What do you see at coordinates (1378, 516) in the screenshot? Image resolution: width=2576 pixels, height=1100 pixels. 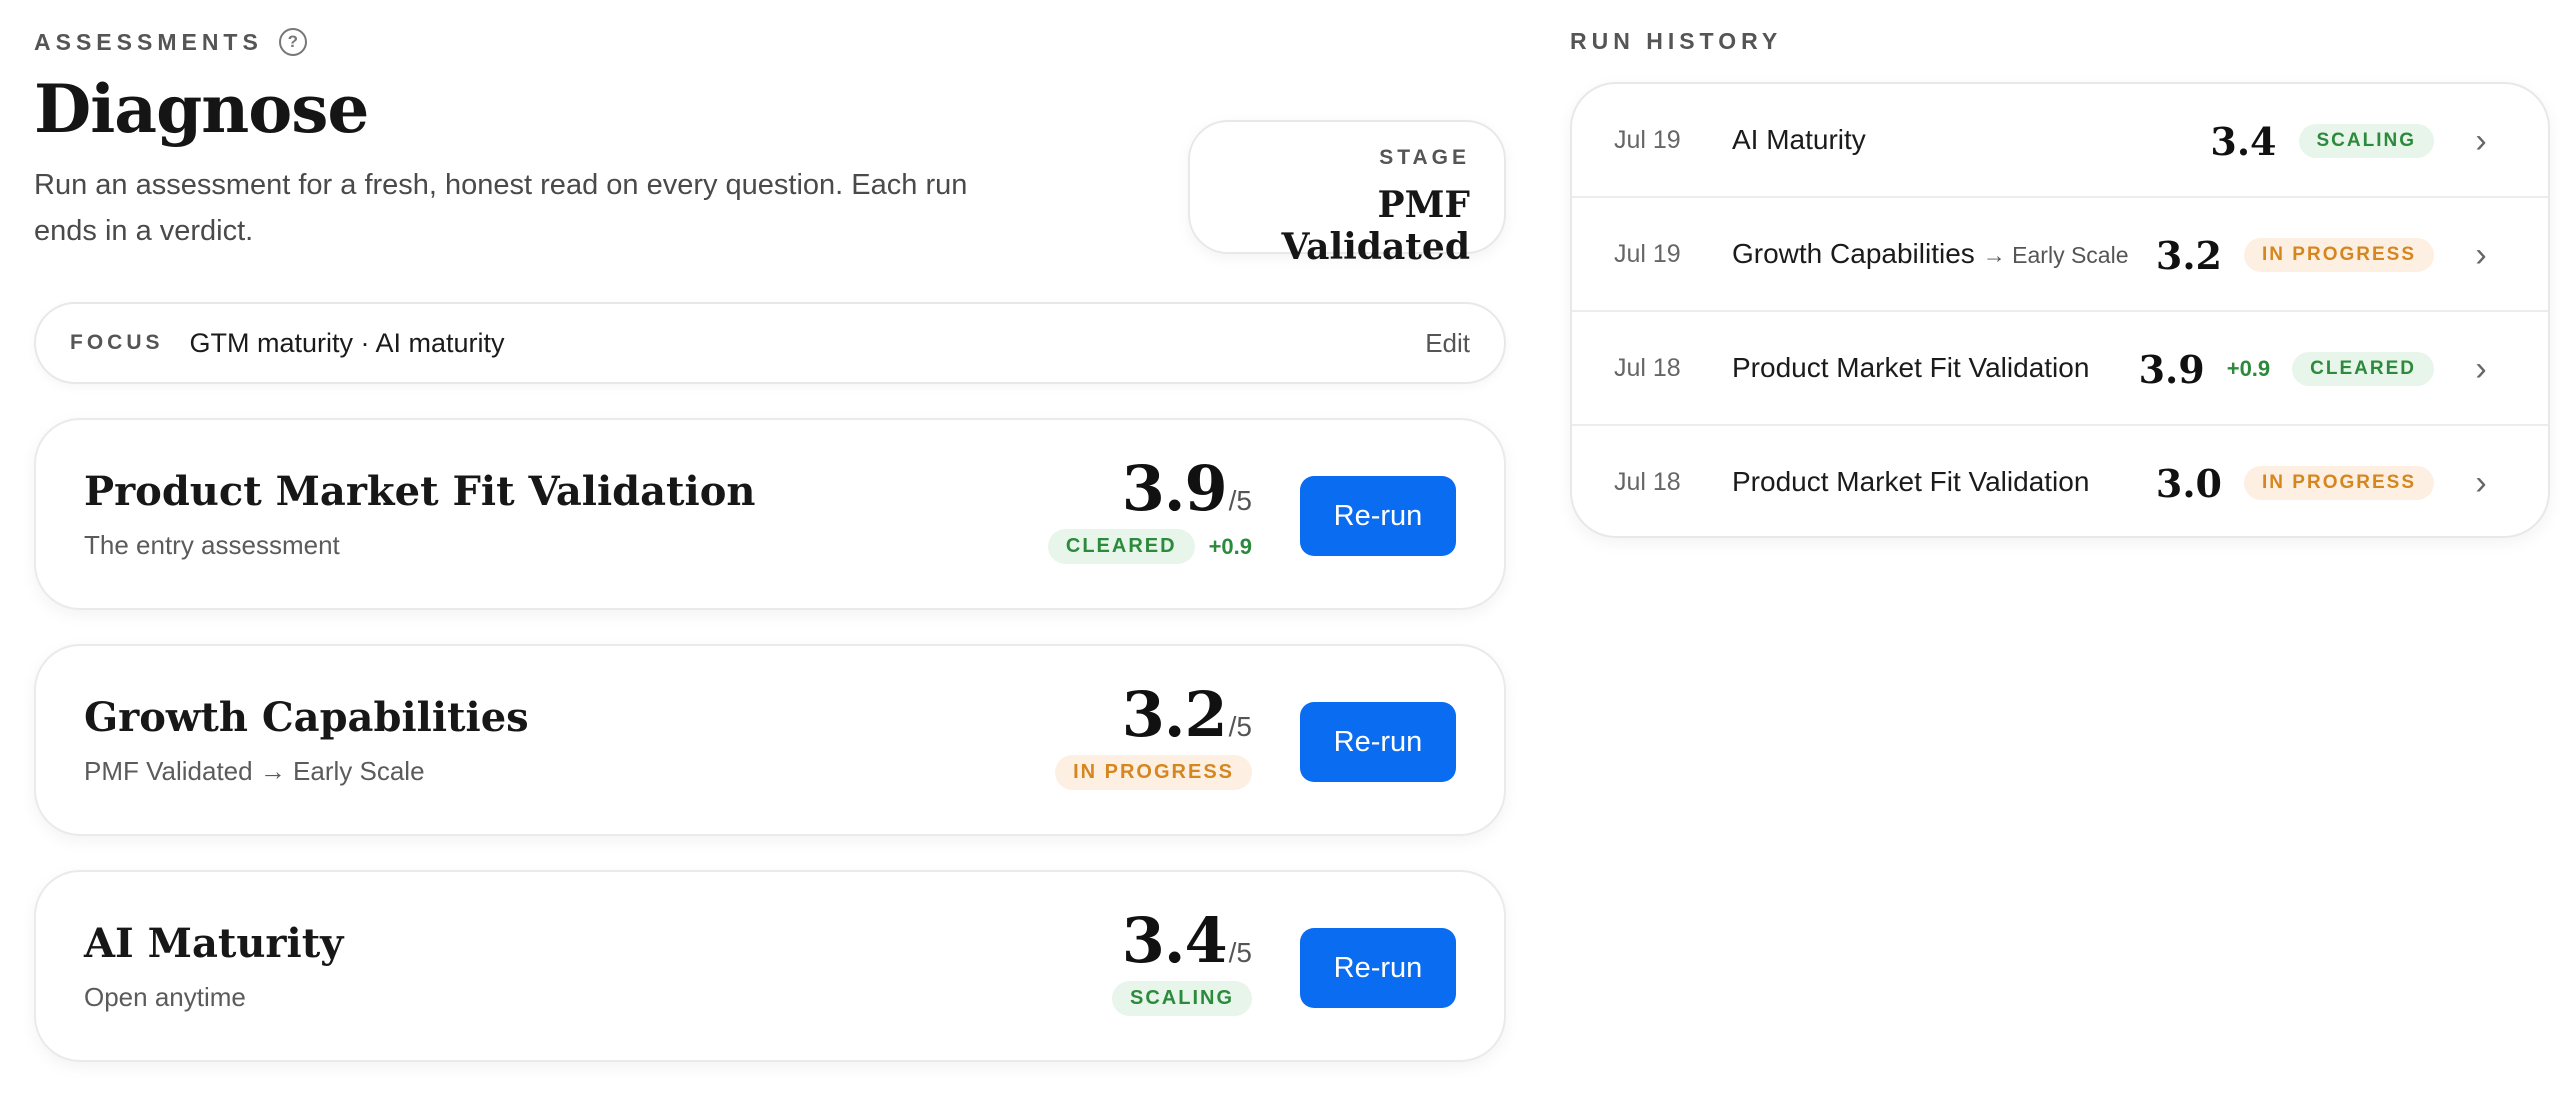 I see `rerun-button-pmf: Re-run` at bounding box center [1378, 516].